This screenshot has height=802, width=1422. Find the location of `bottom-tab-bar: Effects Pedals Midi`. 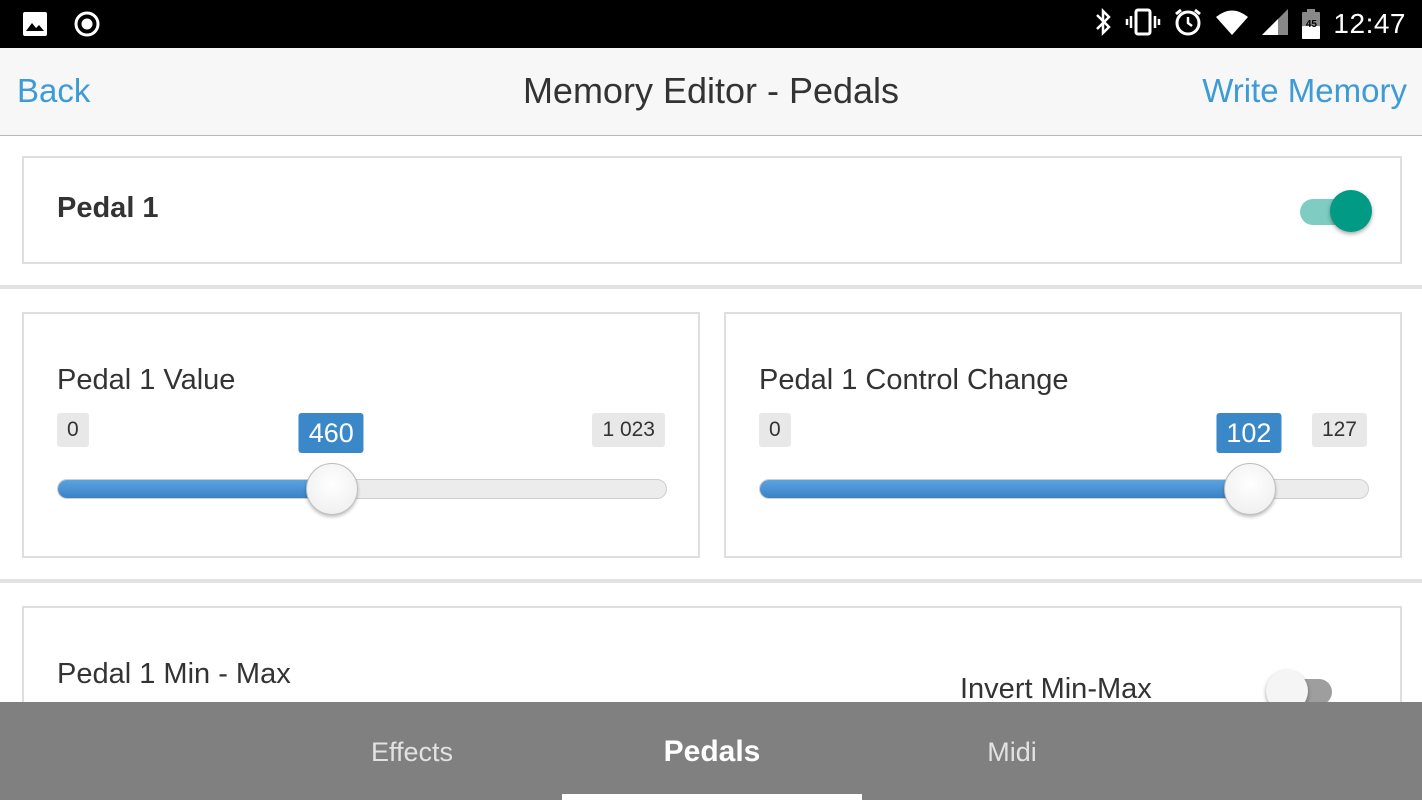

bottom-tab-bar: Effects Pedals Midi is located at coordinates (711, 751).